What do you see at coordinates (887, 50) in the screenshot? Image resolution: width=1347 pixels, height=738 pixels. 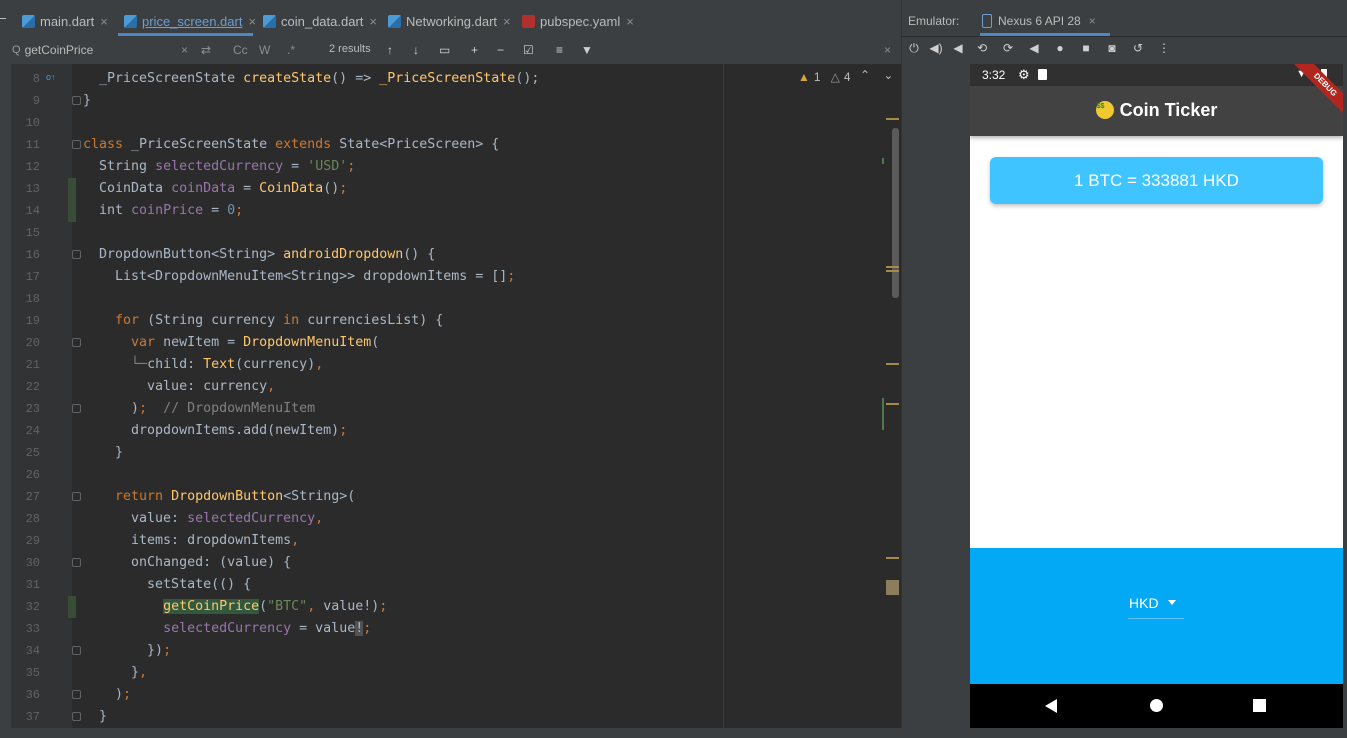 I see `close-find-icon: ×` at bounding box center [887, 50].